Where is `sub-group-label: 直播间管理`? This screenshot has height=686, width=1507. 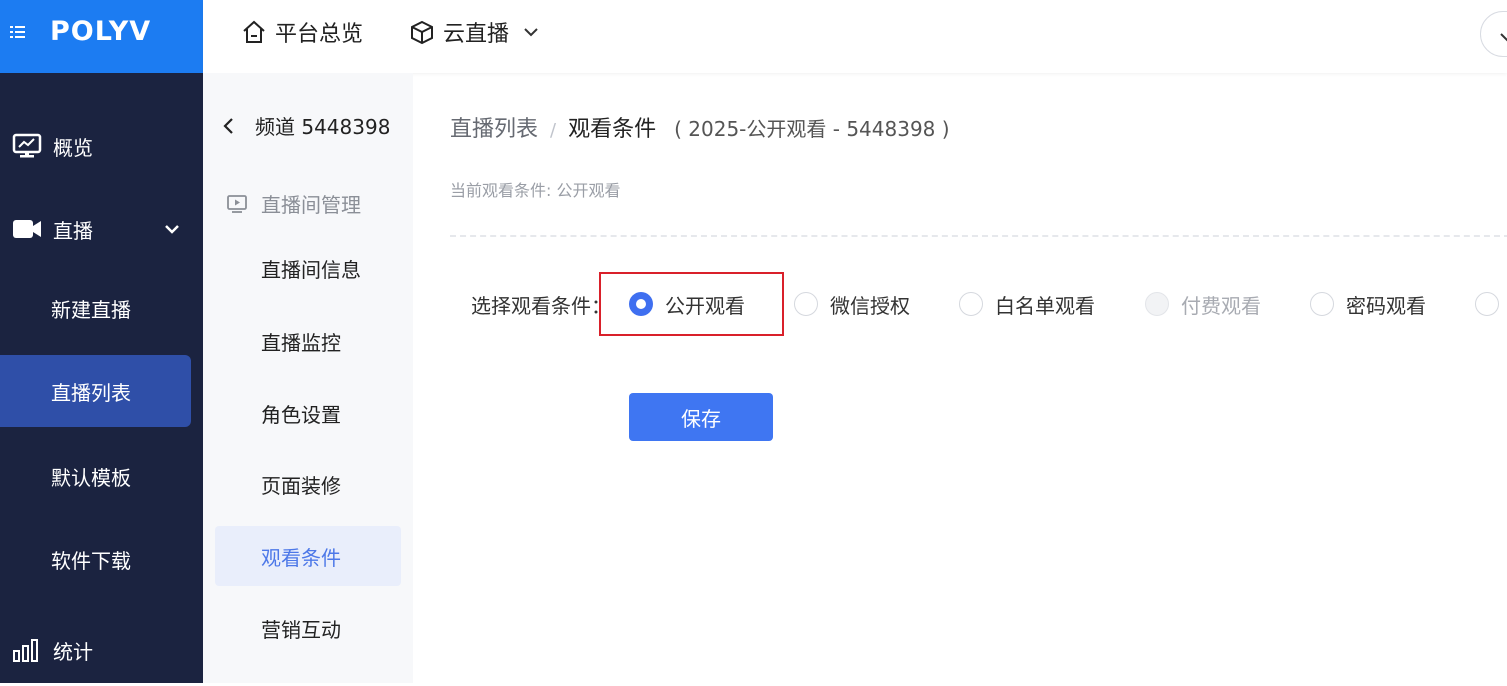 sub-group-label: 直播间管理 is located at coordinates (311, 205).